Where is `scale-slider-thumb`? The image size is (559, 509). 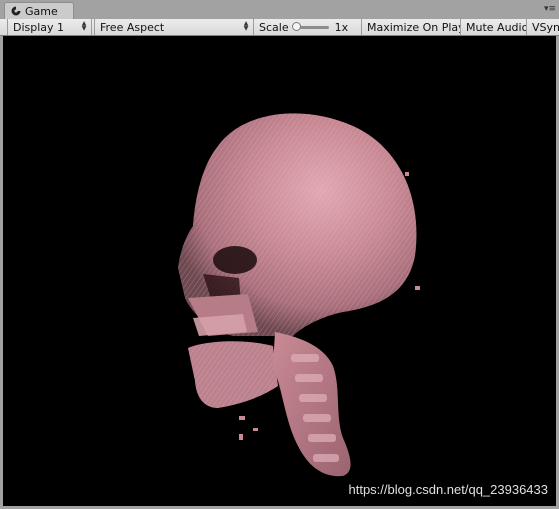
scale-slider-thumb is located at coordinates (296, 26).